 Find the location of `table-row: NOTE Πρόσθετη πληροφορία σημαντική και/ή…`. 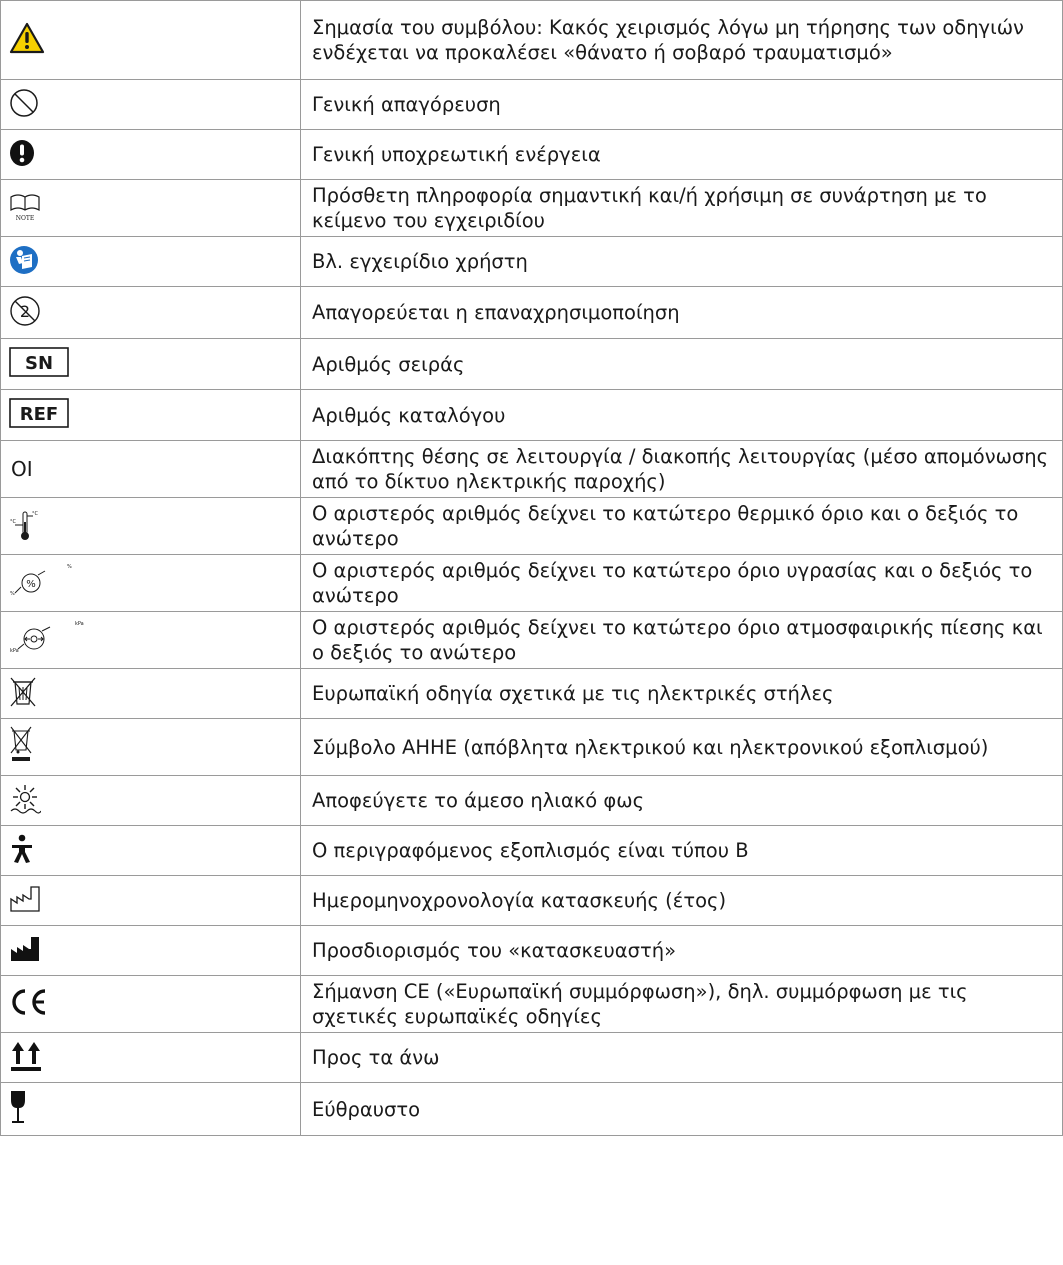

table-row: NOTE Πρόσθετη πληροφορία σημαντική και/ή… is located at coordinates (531, 208).